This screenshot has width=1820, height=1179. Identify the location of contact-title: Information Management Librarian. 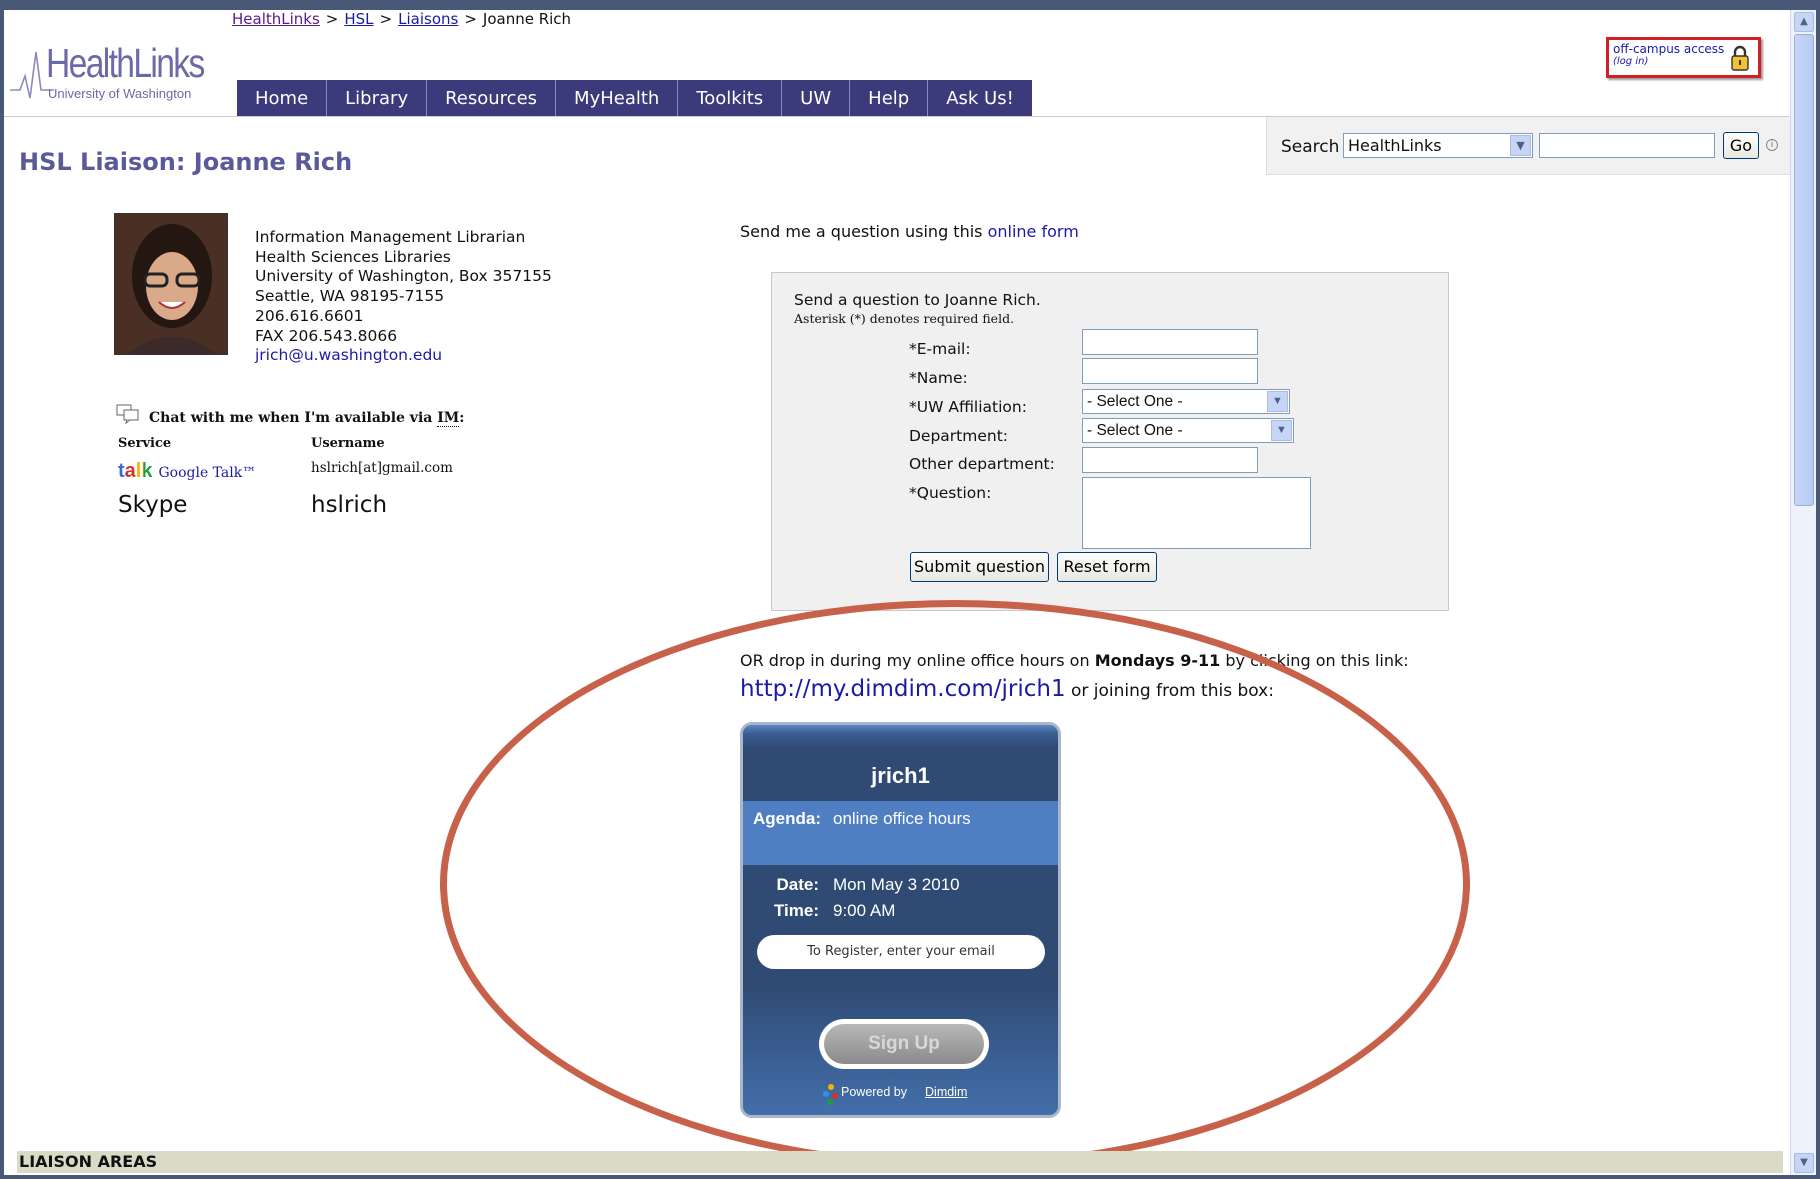
(390, 237).